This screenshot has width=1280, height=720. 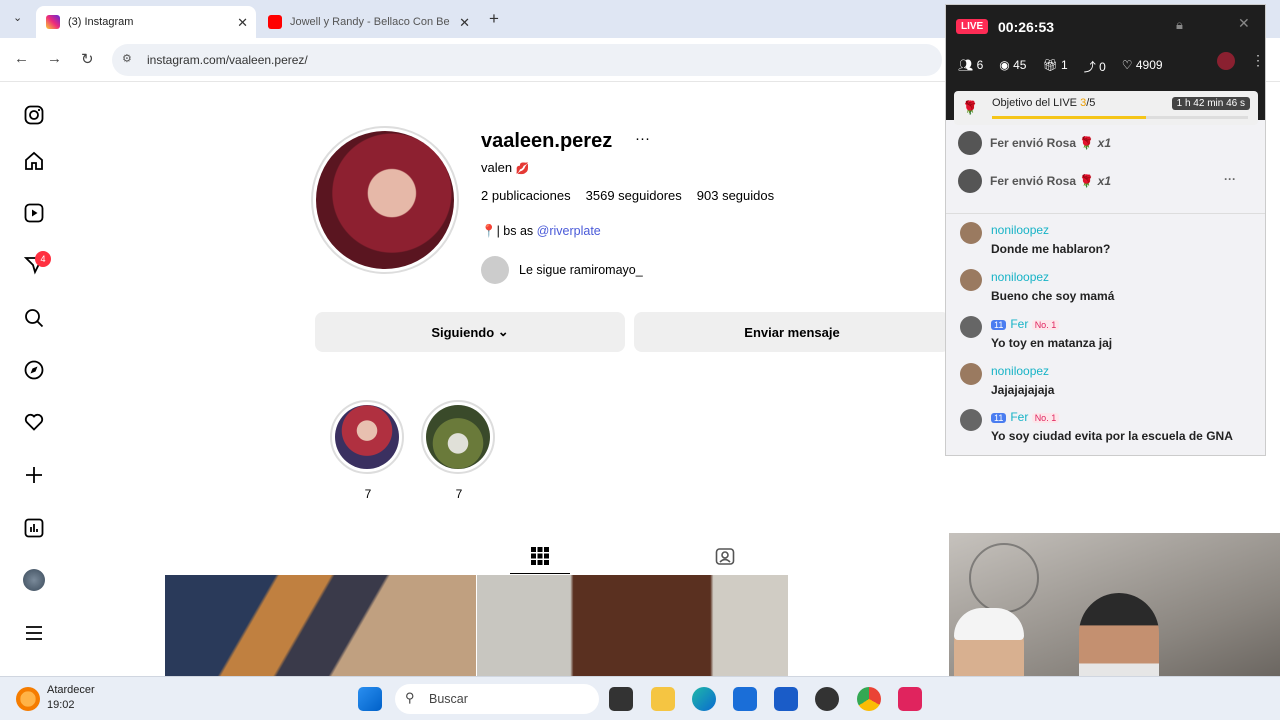 What do you see at coordinates (606, 270) in the screenshot?
I see `followed-by-name: ramiromayo_` at bounding box center [606, 270].